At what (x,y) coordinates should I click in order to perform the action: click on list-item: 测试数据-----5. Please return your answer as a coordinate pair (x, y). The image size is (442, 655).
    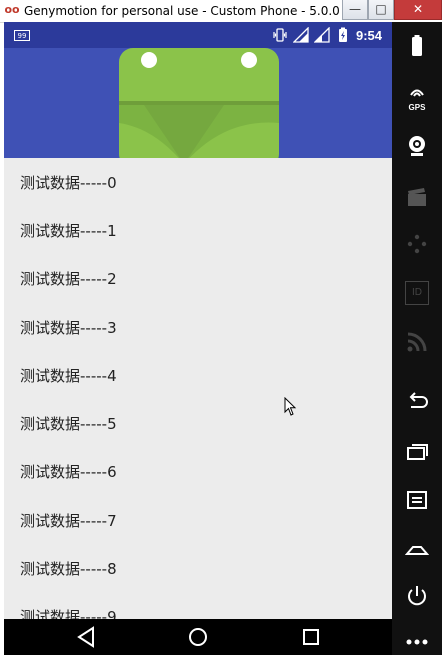
    Looking at the image, I should click on (198, 423).